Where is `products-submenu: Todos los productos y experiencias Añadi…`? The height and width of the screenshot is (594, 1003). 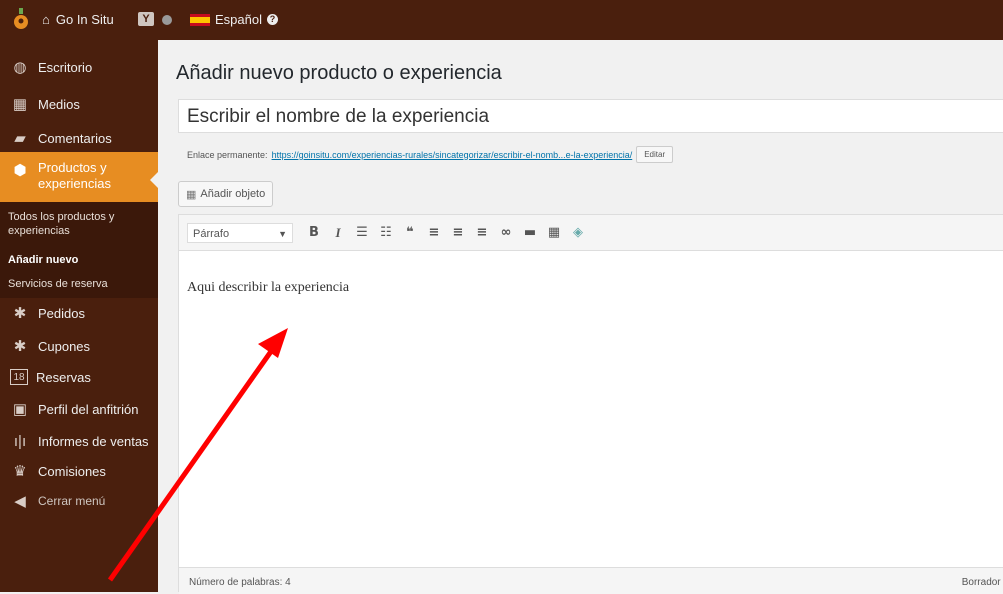 products-submenu: Todos los productos y experiencias Añadi… is located at coordinates (79, 250).